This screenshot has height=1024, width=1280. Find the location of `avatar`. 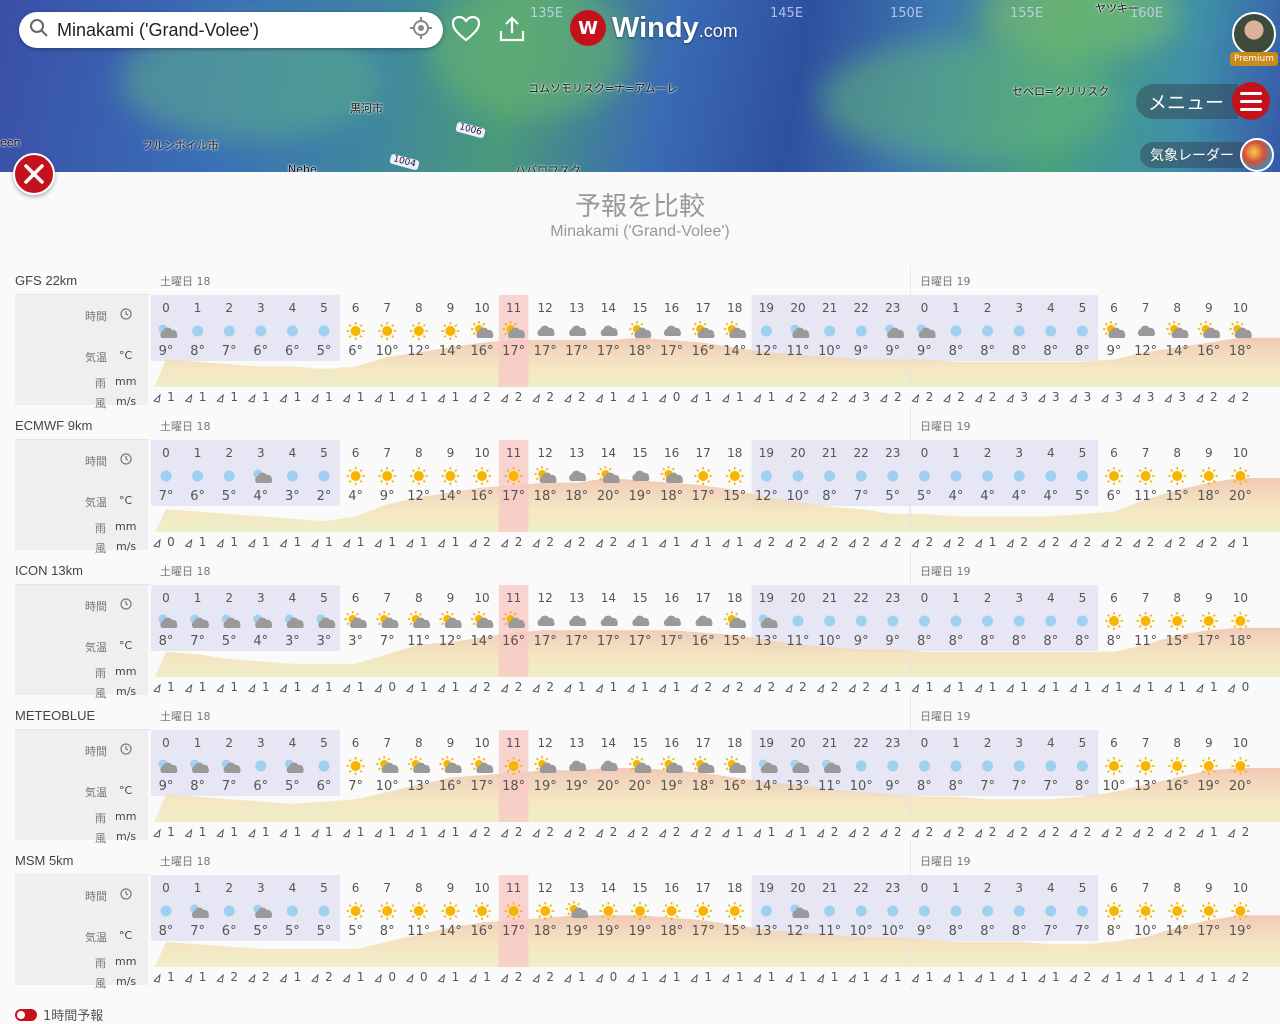

avatar is located at coordinates (1254, 34).